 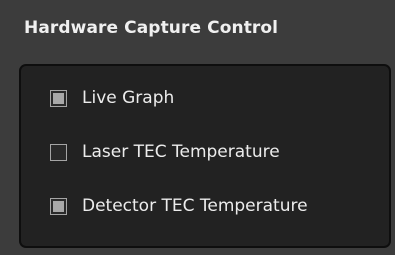 I want to click on laser-tec-temperature-option: Laser TEC Temperature, so click(x=165, y=152).